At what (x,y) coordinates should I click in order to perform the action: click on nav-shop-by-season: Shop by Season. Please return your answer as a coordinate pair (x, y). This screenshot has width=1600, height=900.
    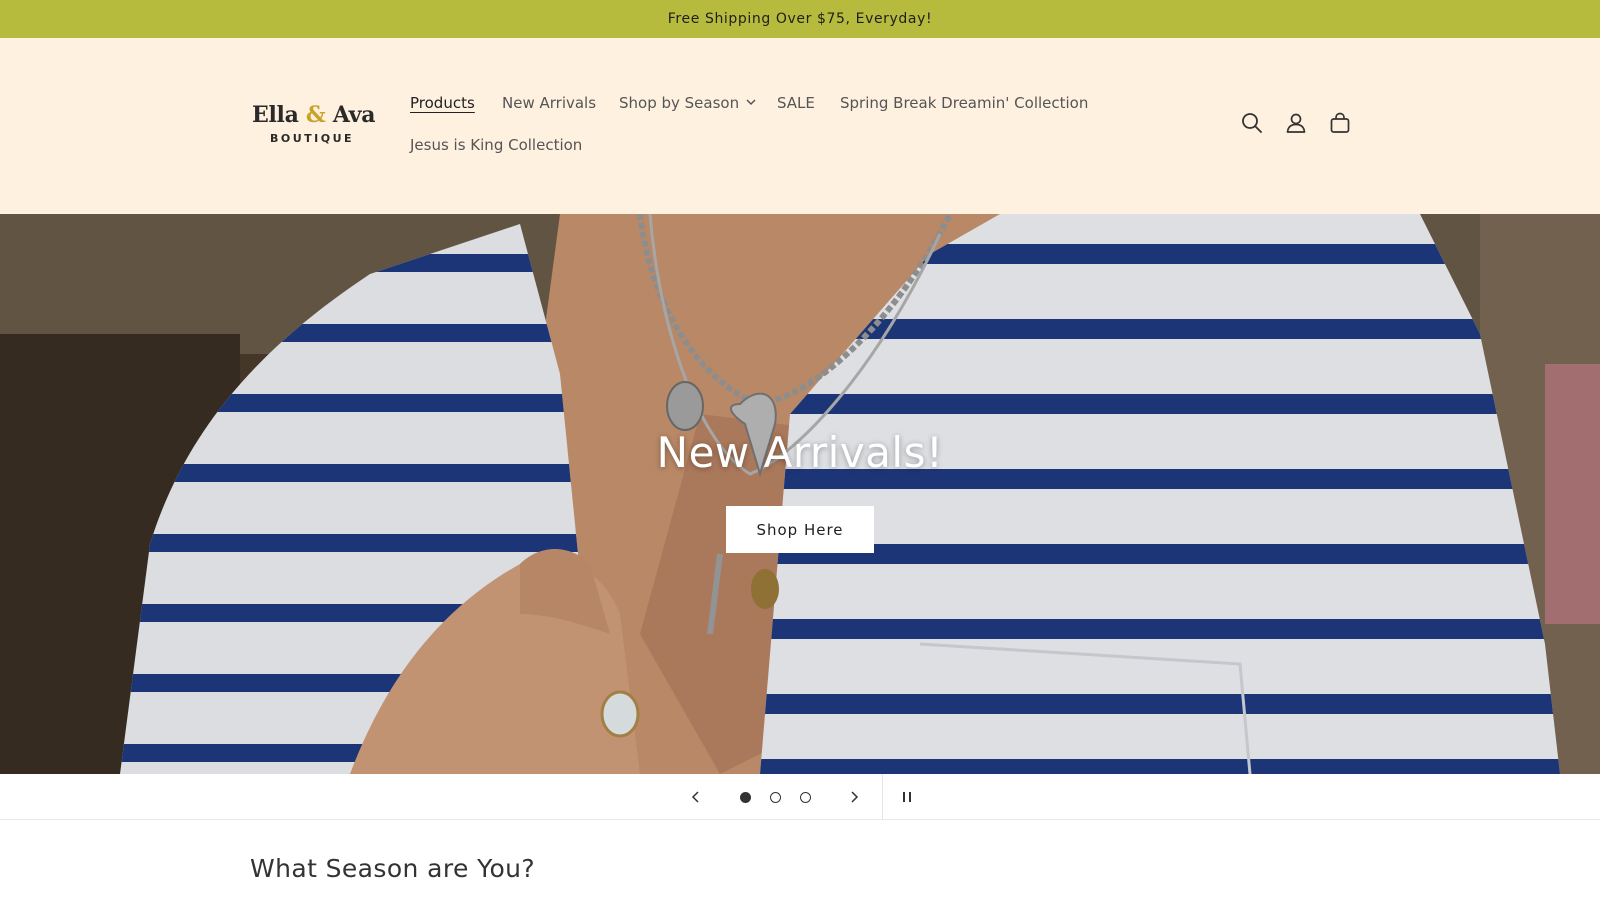
    Looking at the image, I should click on (679, 103).